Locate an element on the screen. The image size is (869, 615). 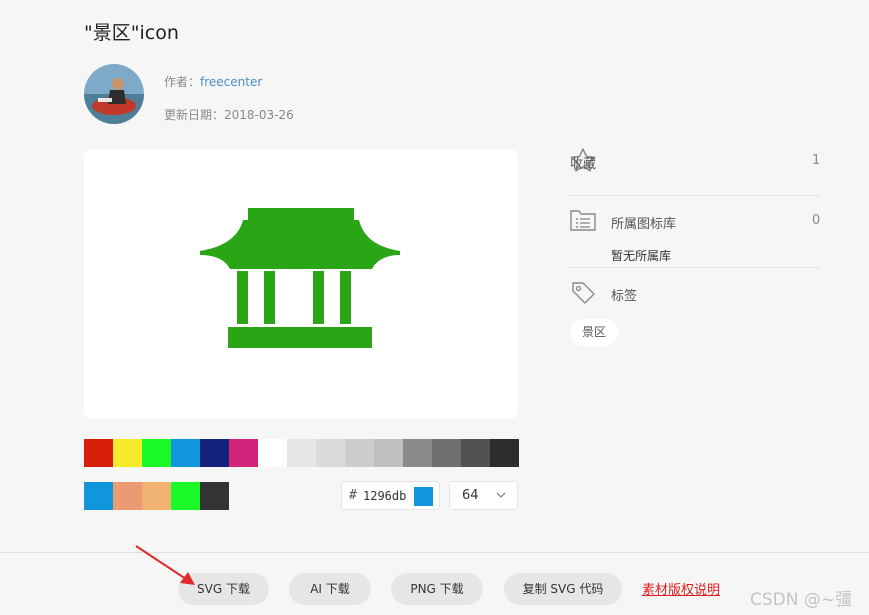
svg-download-button: SVG 下载 is located at coordinates (223, 589).